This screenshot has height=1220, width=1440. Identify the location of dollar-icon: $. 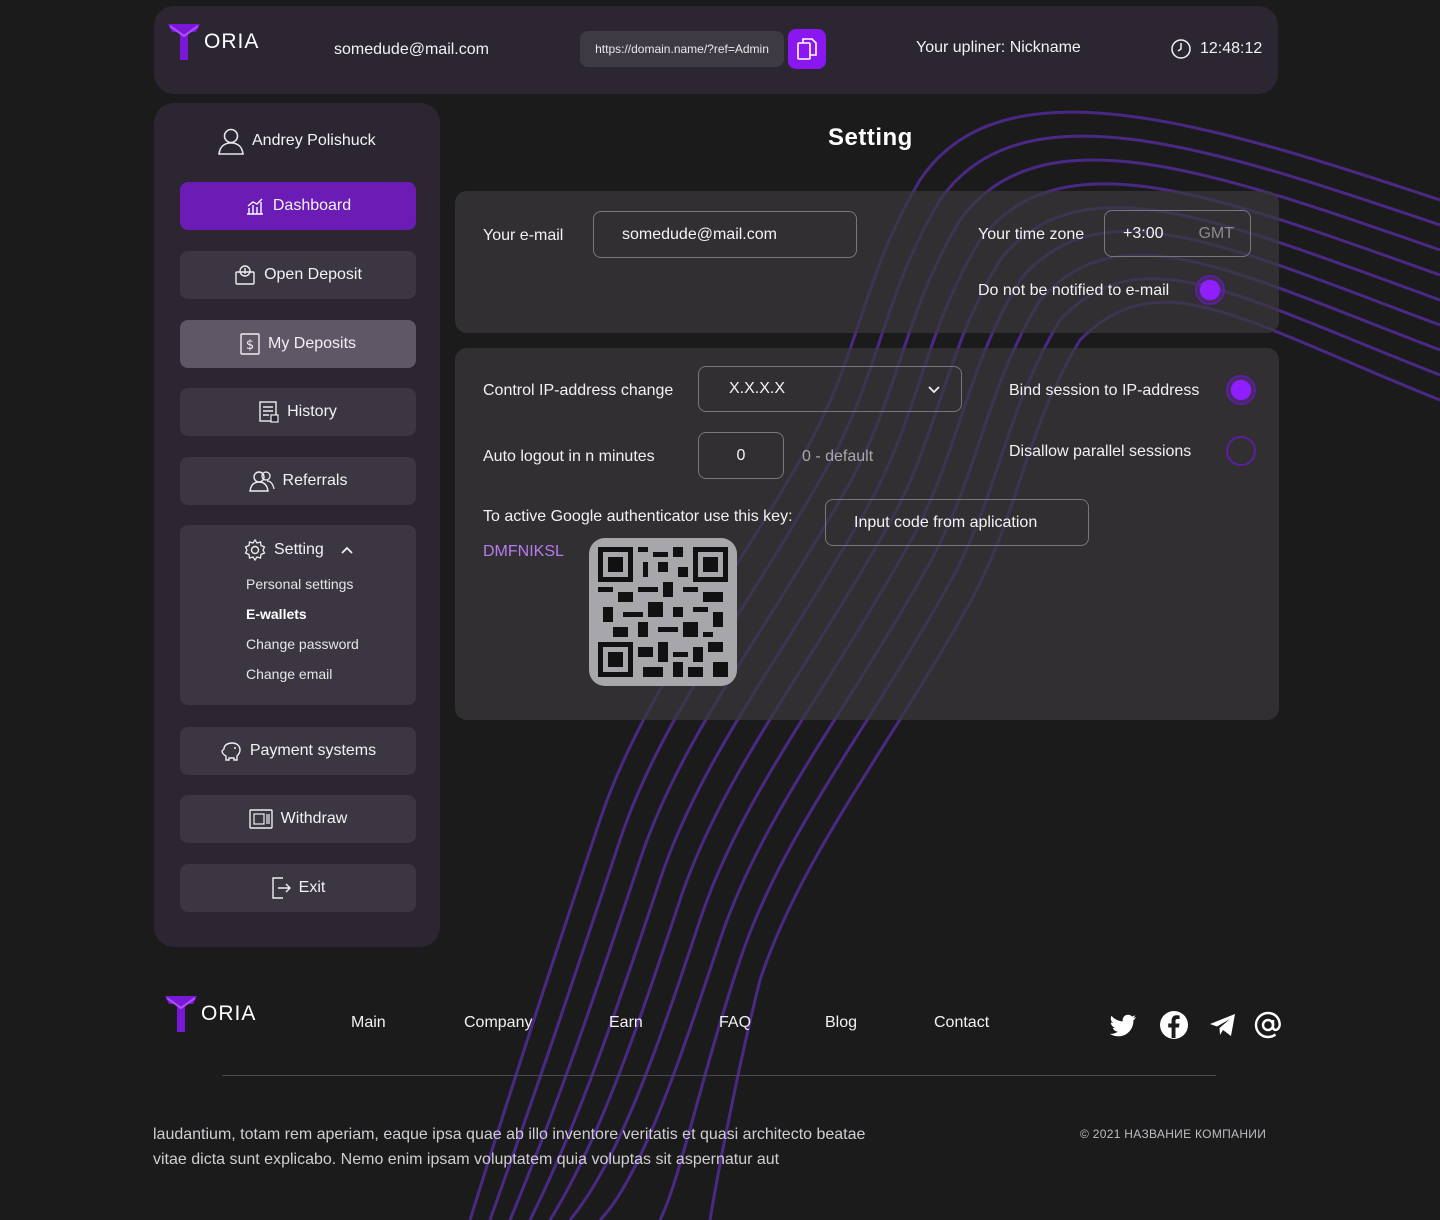
(250, 344).